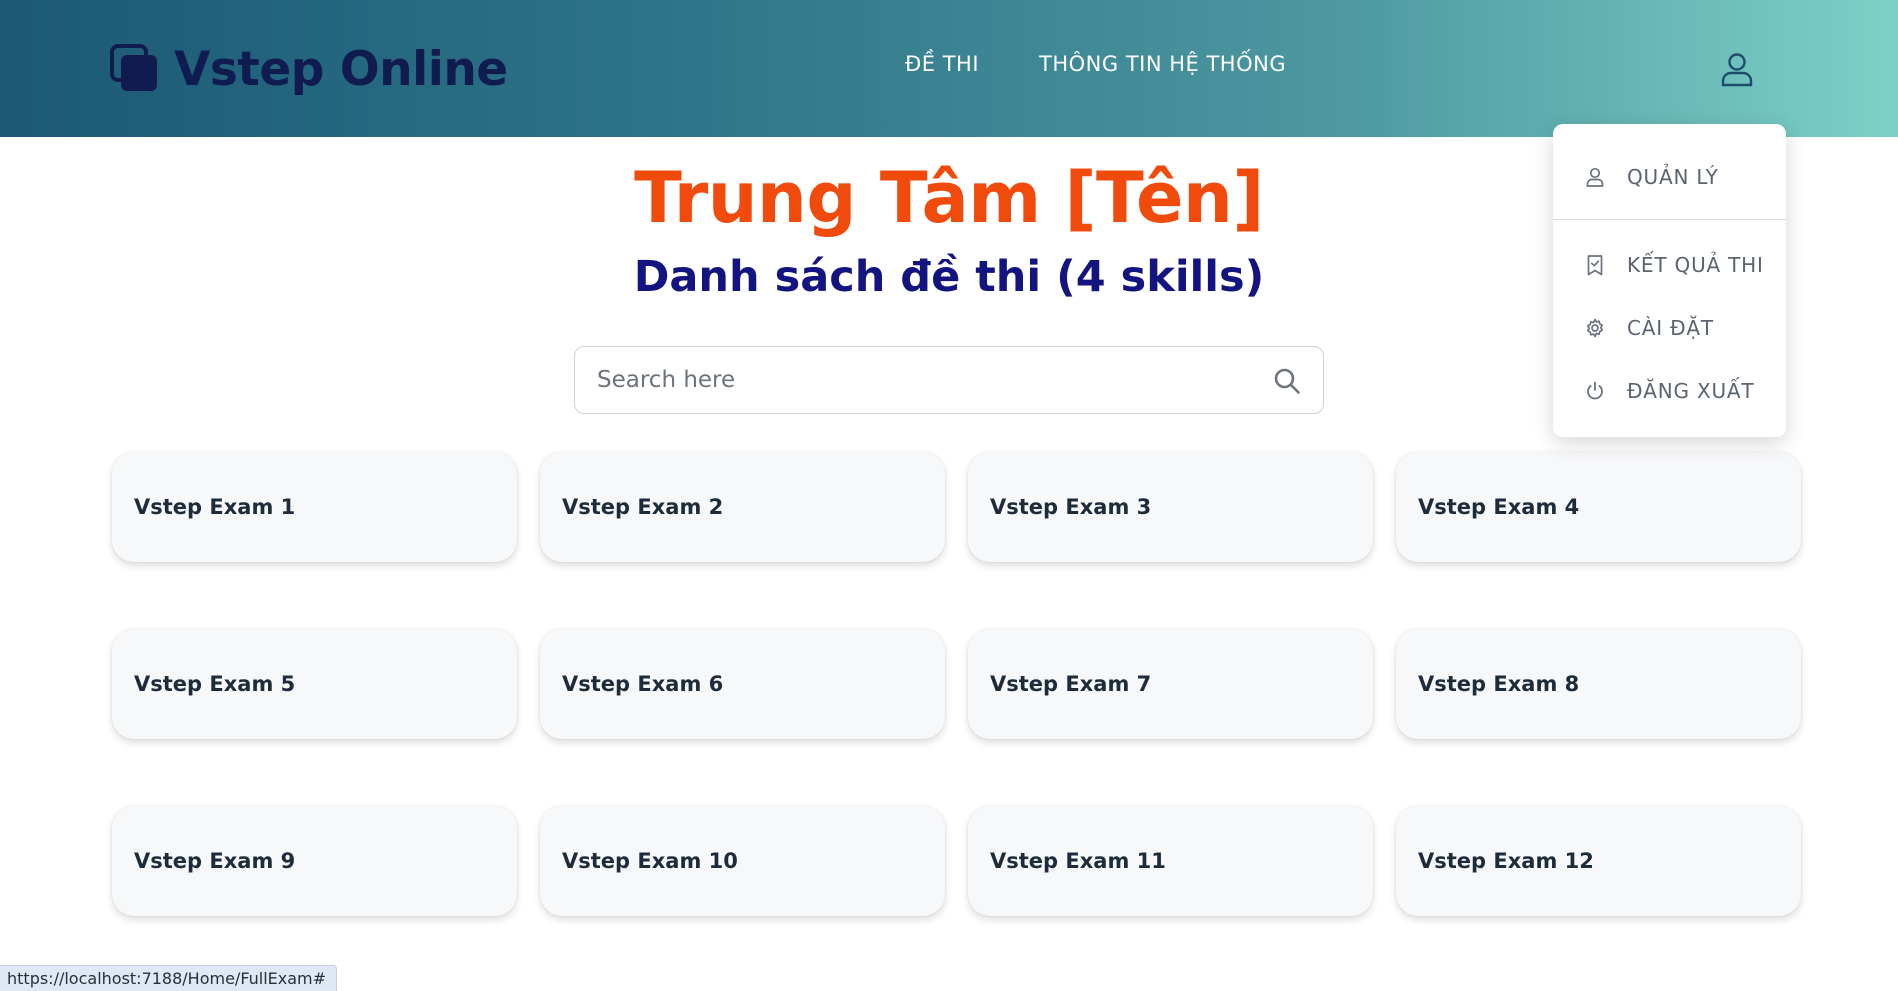 This screenshot has height=991, width=1898. Describe the element at coordinates (215, 861) in the screenshot. I see `exam-card-label: Vstep Exam 9` at that location.